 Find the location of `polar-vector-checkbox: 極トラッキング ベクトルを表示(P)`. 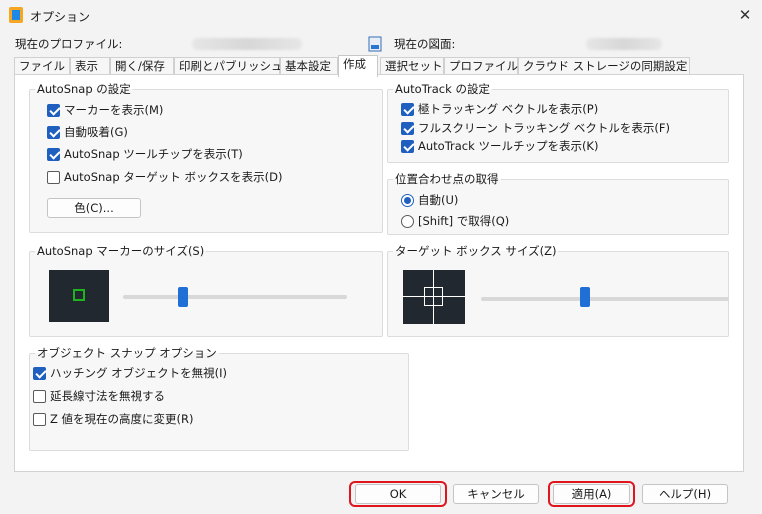

polar-vector-checkbox: 極トラッキング ベクトルを表示(P) is located at coordinates (499, 109).